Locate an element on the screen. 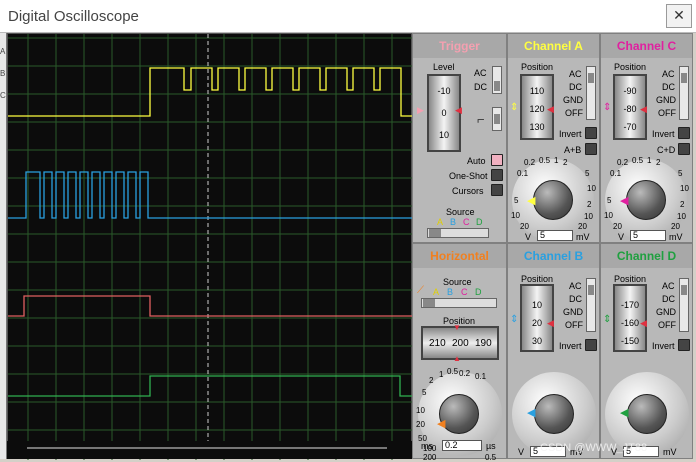 The image size is (696, 462). channel-c-volts-knob is located at coordinates (646, 200).